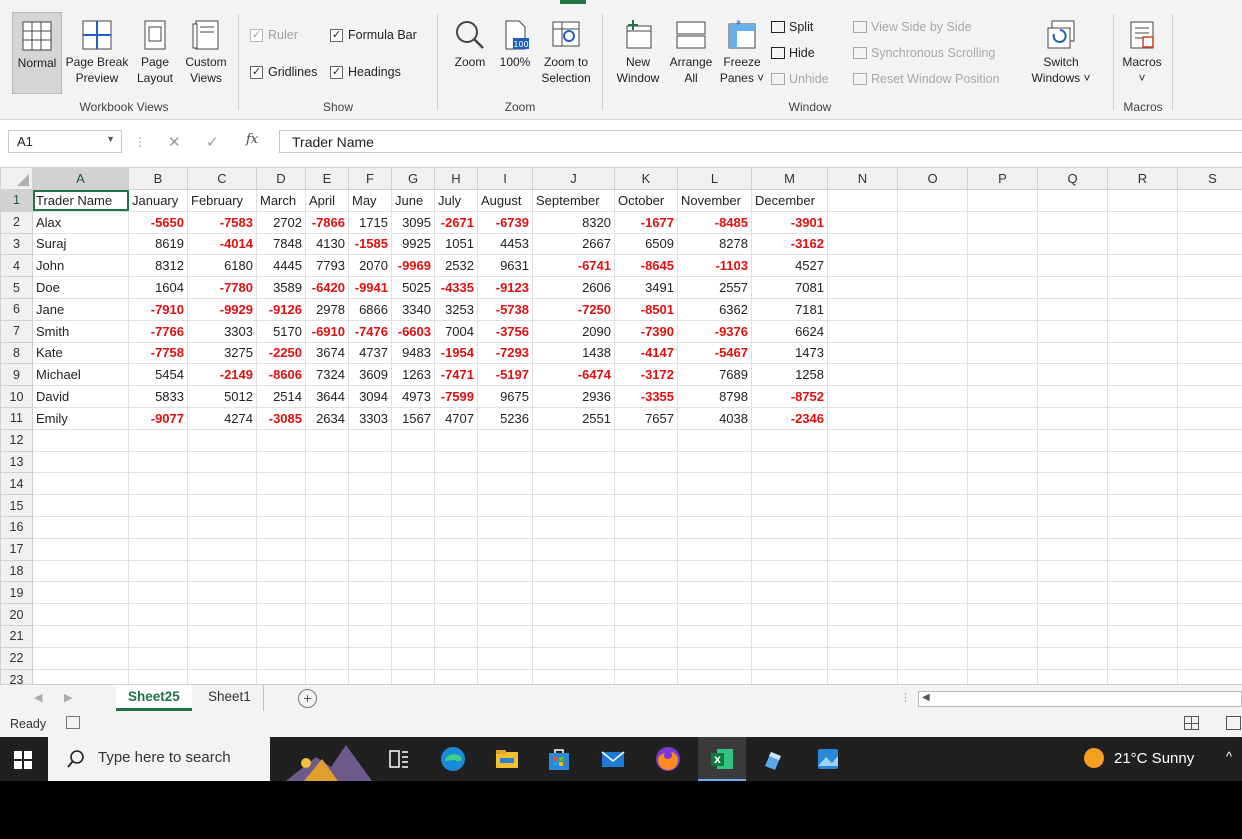 The height and width of the screenshot is (839, 1242). Describe the element at coordinates (158, 396) in the screenshot. I see `cell: 5833` at that location.